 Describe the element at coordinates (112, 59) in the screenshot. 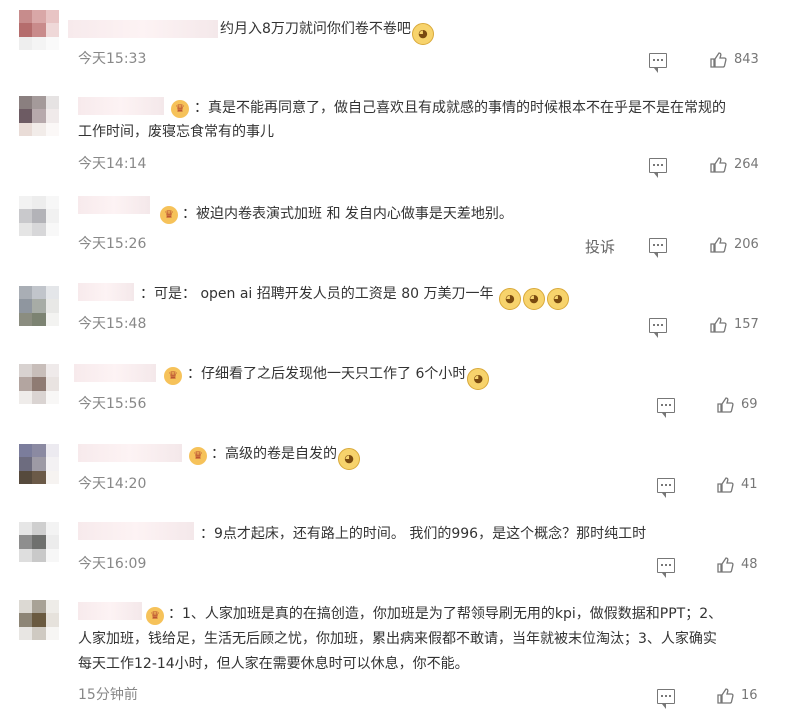

I see `comment-time: 今天15:33` at that location.